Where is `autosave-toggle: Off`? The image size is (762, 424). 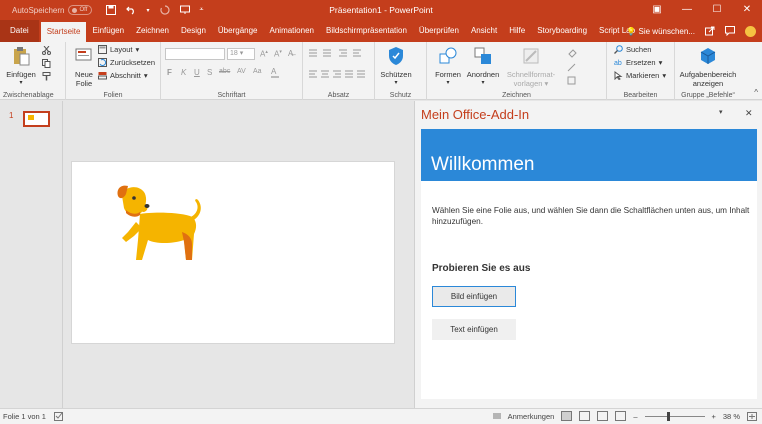
autosave-toggle: Off is located at coordinates (80, 10).